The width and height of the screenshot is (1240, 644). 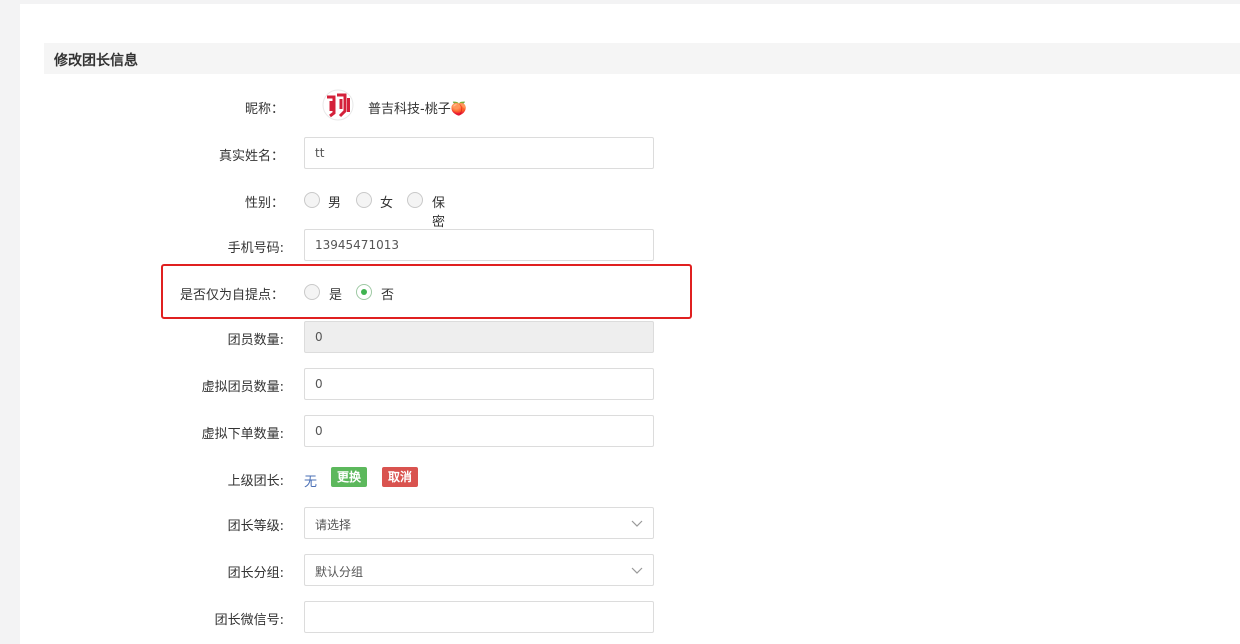 I want to click on group-label: 团长分组:, so click(x=255, y=573).